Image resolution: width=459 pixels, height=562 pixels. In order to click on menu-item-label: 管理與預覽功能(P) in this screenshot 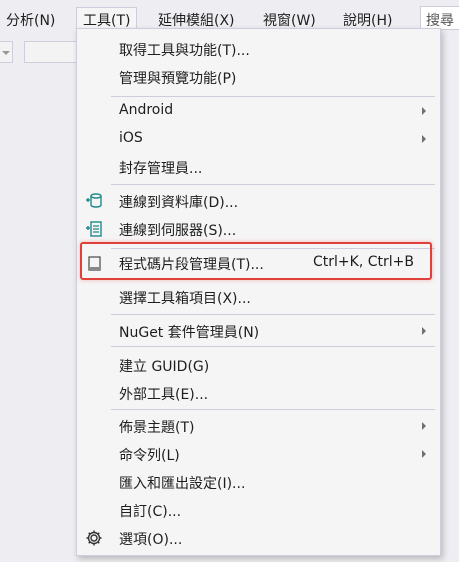, I will do `click(178, 79)`.